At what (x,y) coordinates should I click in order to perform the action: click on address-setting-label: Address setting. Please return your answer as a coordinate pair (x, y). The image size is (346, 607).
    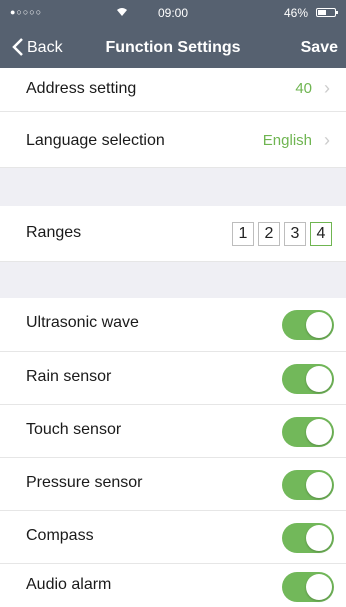
    Looking at the image, I should click on (81, 88).